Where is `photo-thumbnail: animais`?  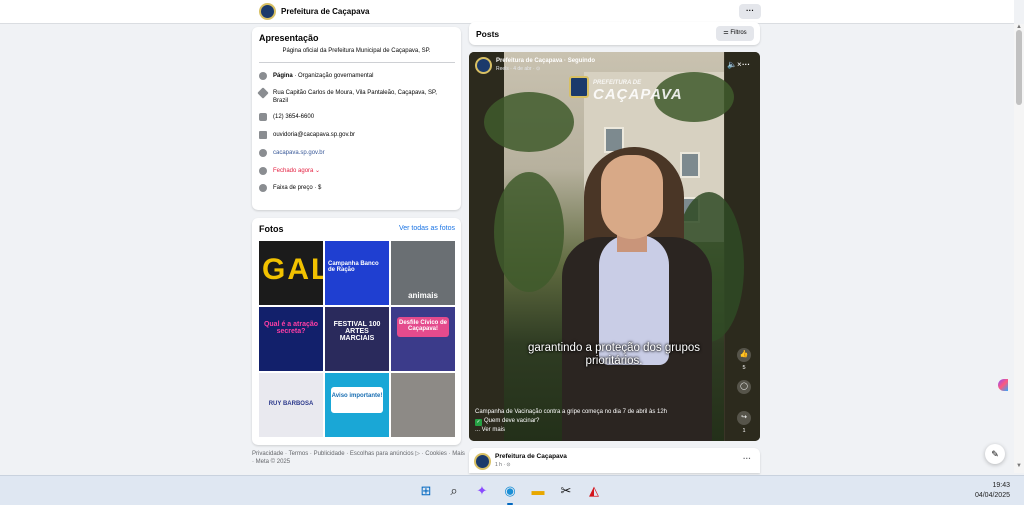 photo-thumbnail: animais is located at coordinates (423, 273).